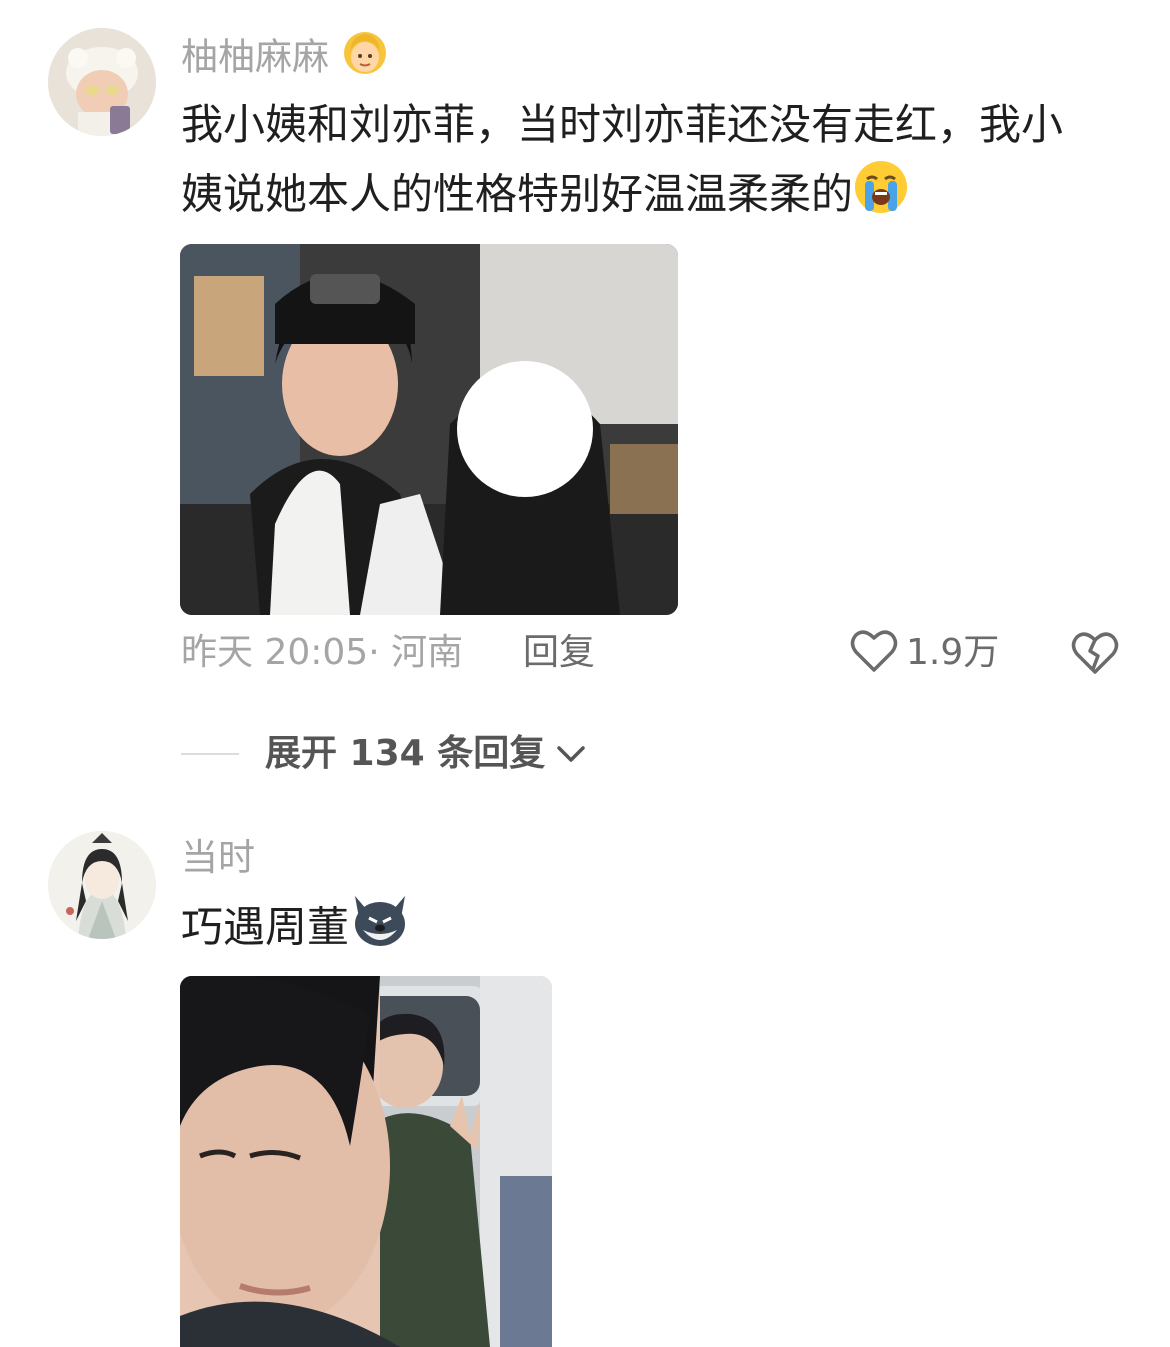  What do you see at coordinates (881, 197) in the screenshot?
I see `crying-face-icon` at bounding box center [881, 197].